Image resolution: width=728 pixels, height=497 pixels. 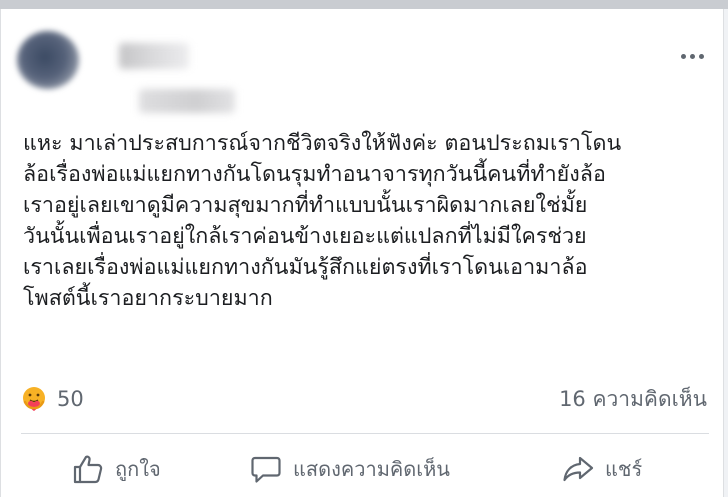 I want to click on share-button: แชร์, so click(x=601, y=469).